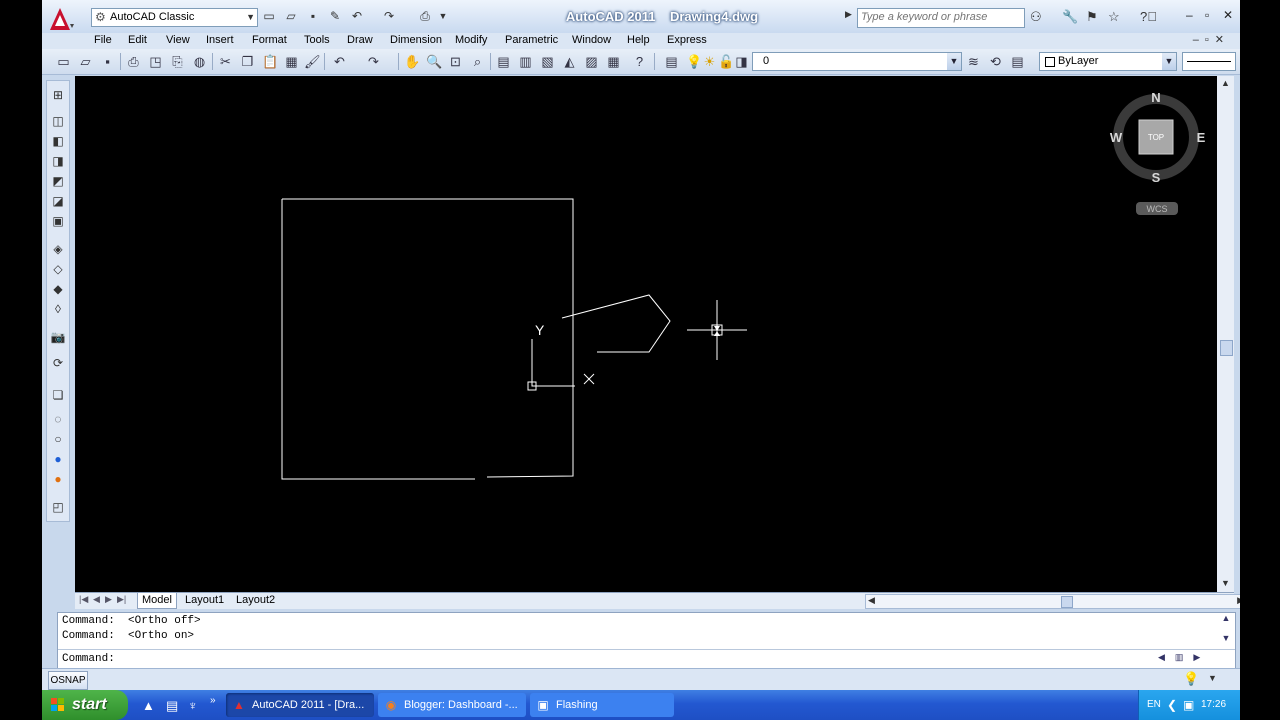 This screenshot has width=1280, height=720. What do you see at coordinates (1067, 602) in the screenshot?
I see `horizontal-scroll-thumb` at bounding box center [1067, 602].